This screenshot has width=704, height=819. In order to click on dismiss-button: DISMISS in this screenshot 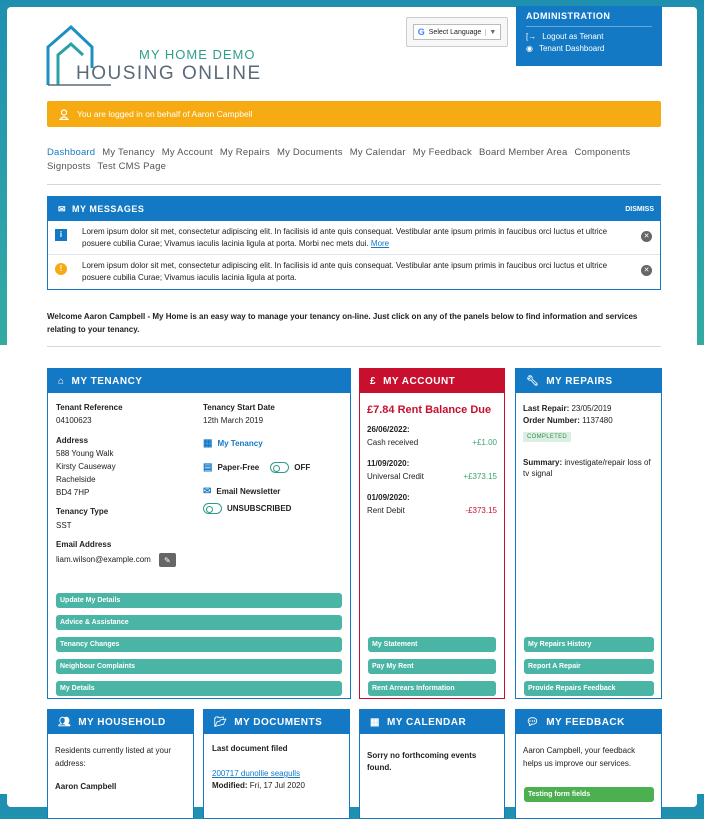, I will do `click(639, 209)`.